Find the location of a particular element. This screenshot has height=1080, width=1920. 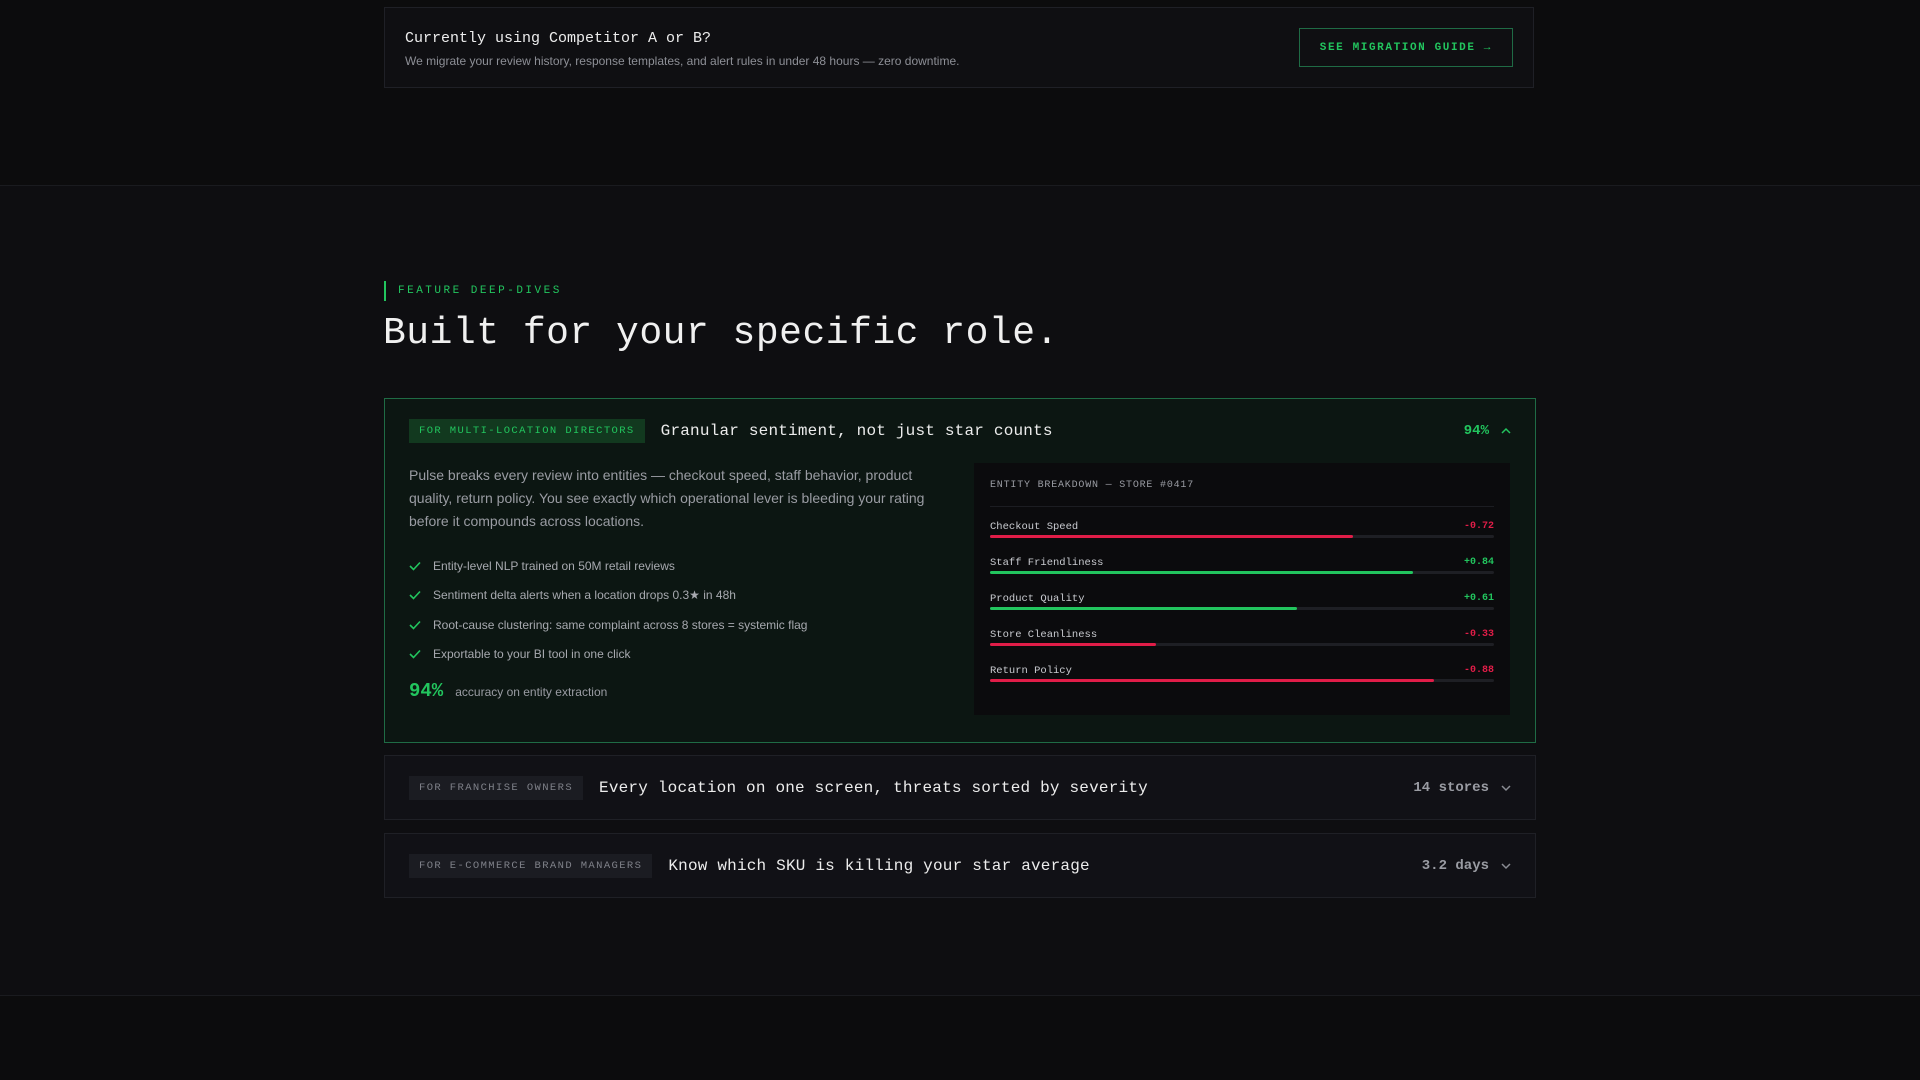

entity-score: +0.61 is located at coordinates (1478, 598).